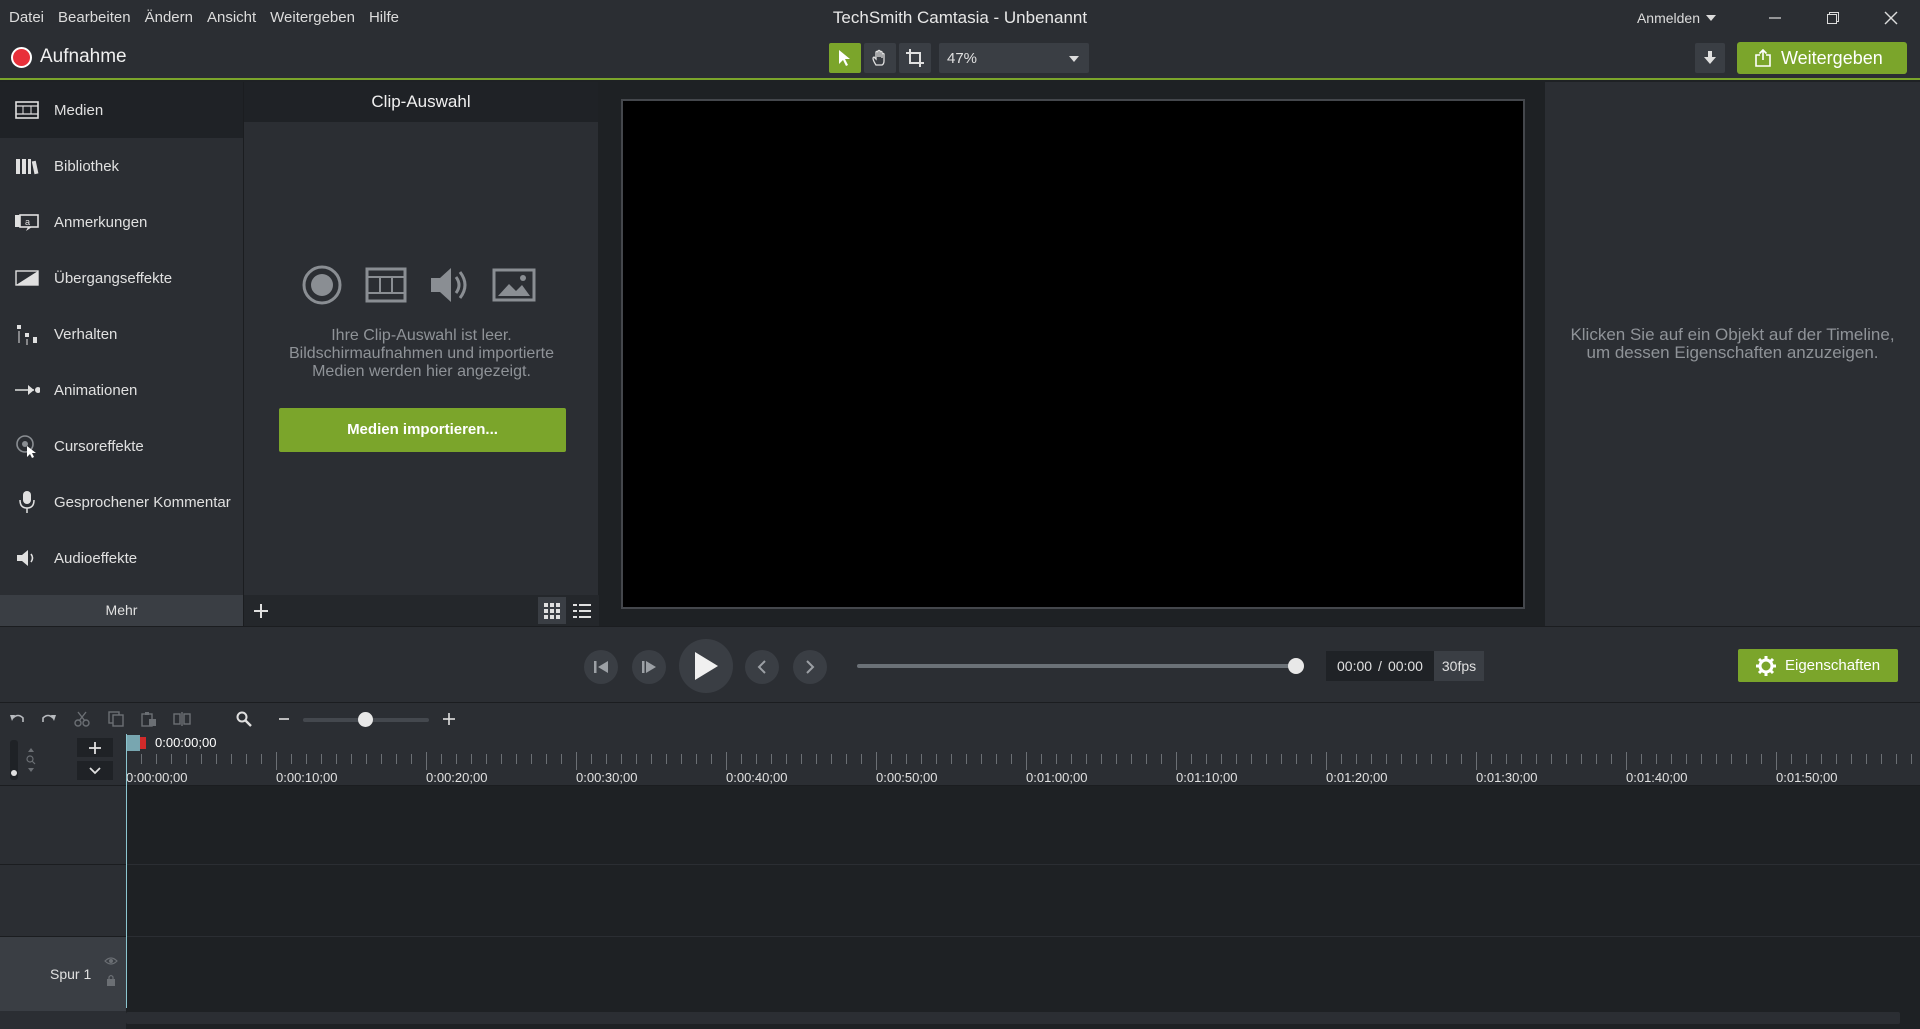 This screenshot has width=1920, height=1029. Describe the element at coordinates (121, 166) in the screenshot. I see `sidebar-item-bibliothek: Bibliothek` at that location.